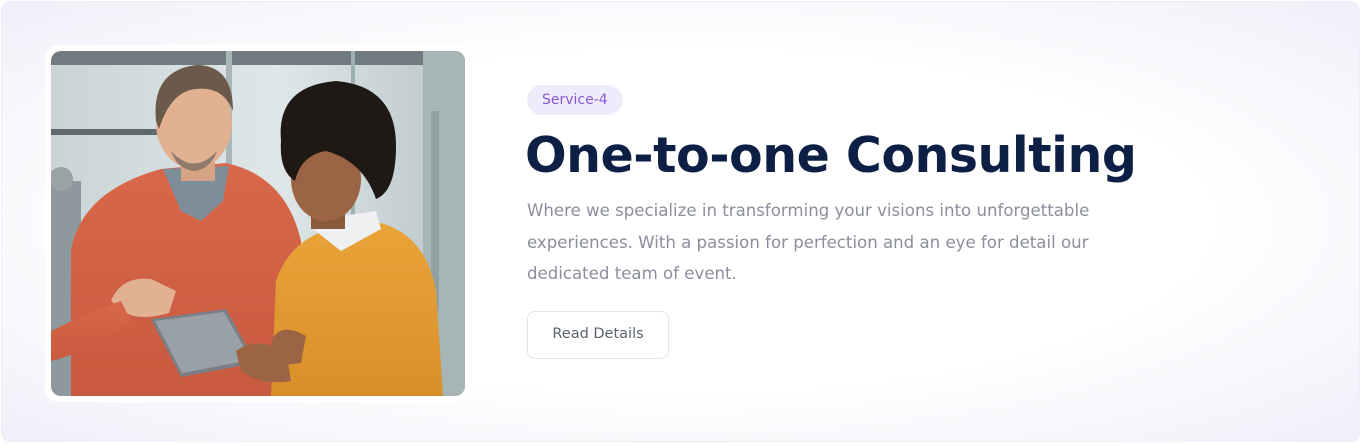 This screenshot has width=1362, height=445. What do you see at coordinates (598, 335) in the screenshot?
I see `read-details-button: Read Details` at bounding box center [598, 335].